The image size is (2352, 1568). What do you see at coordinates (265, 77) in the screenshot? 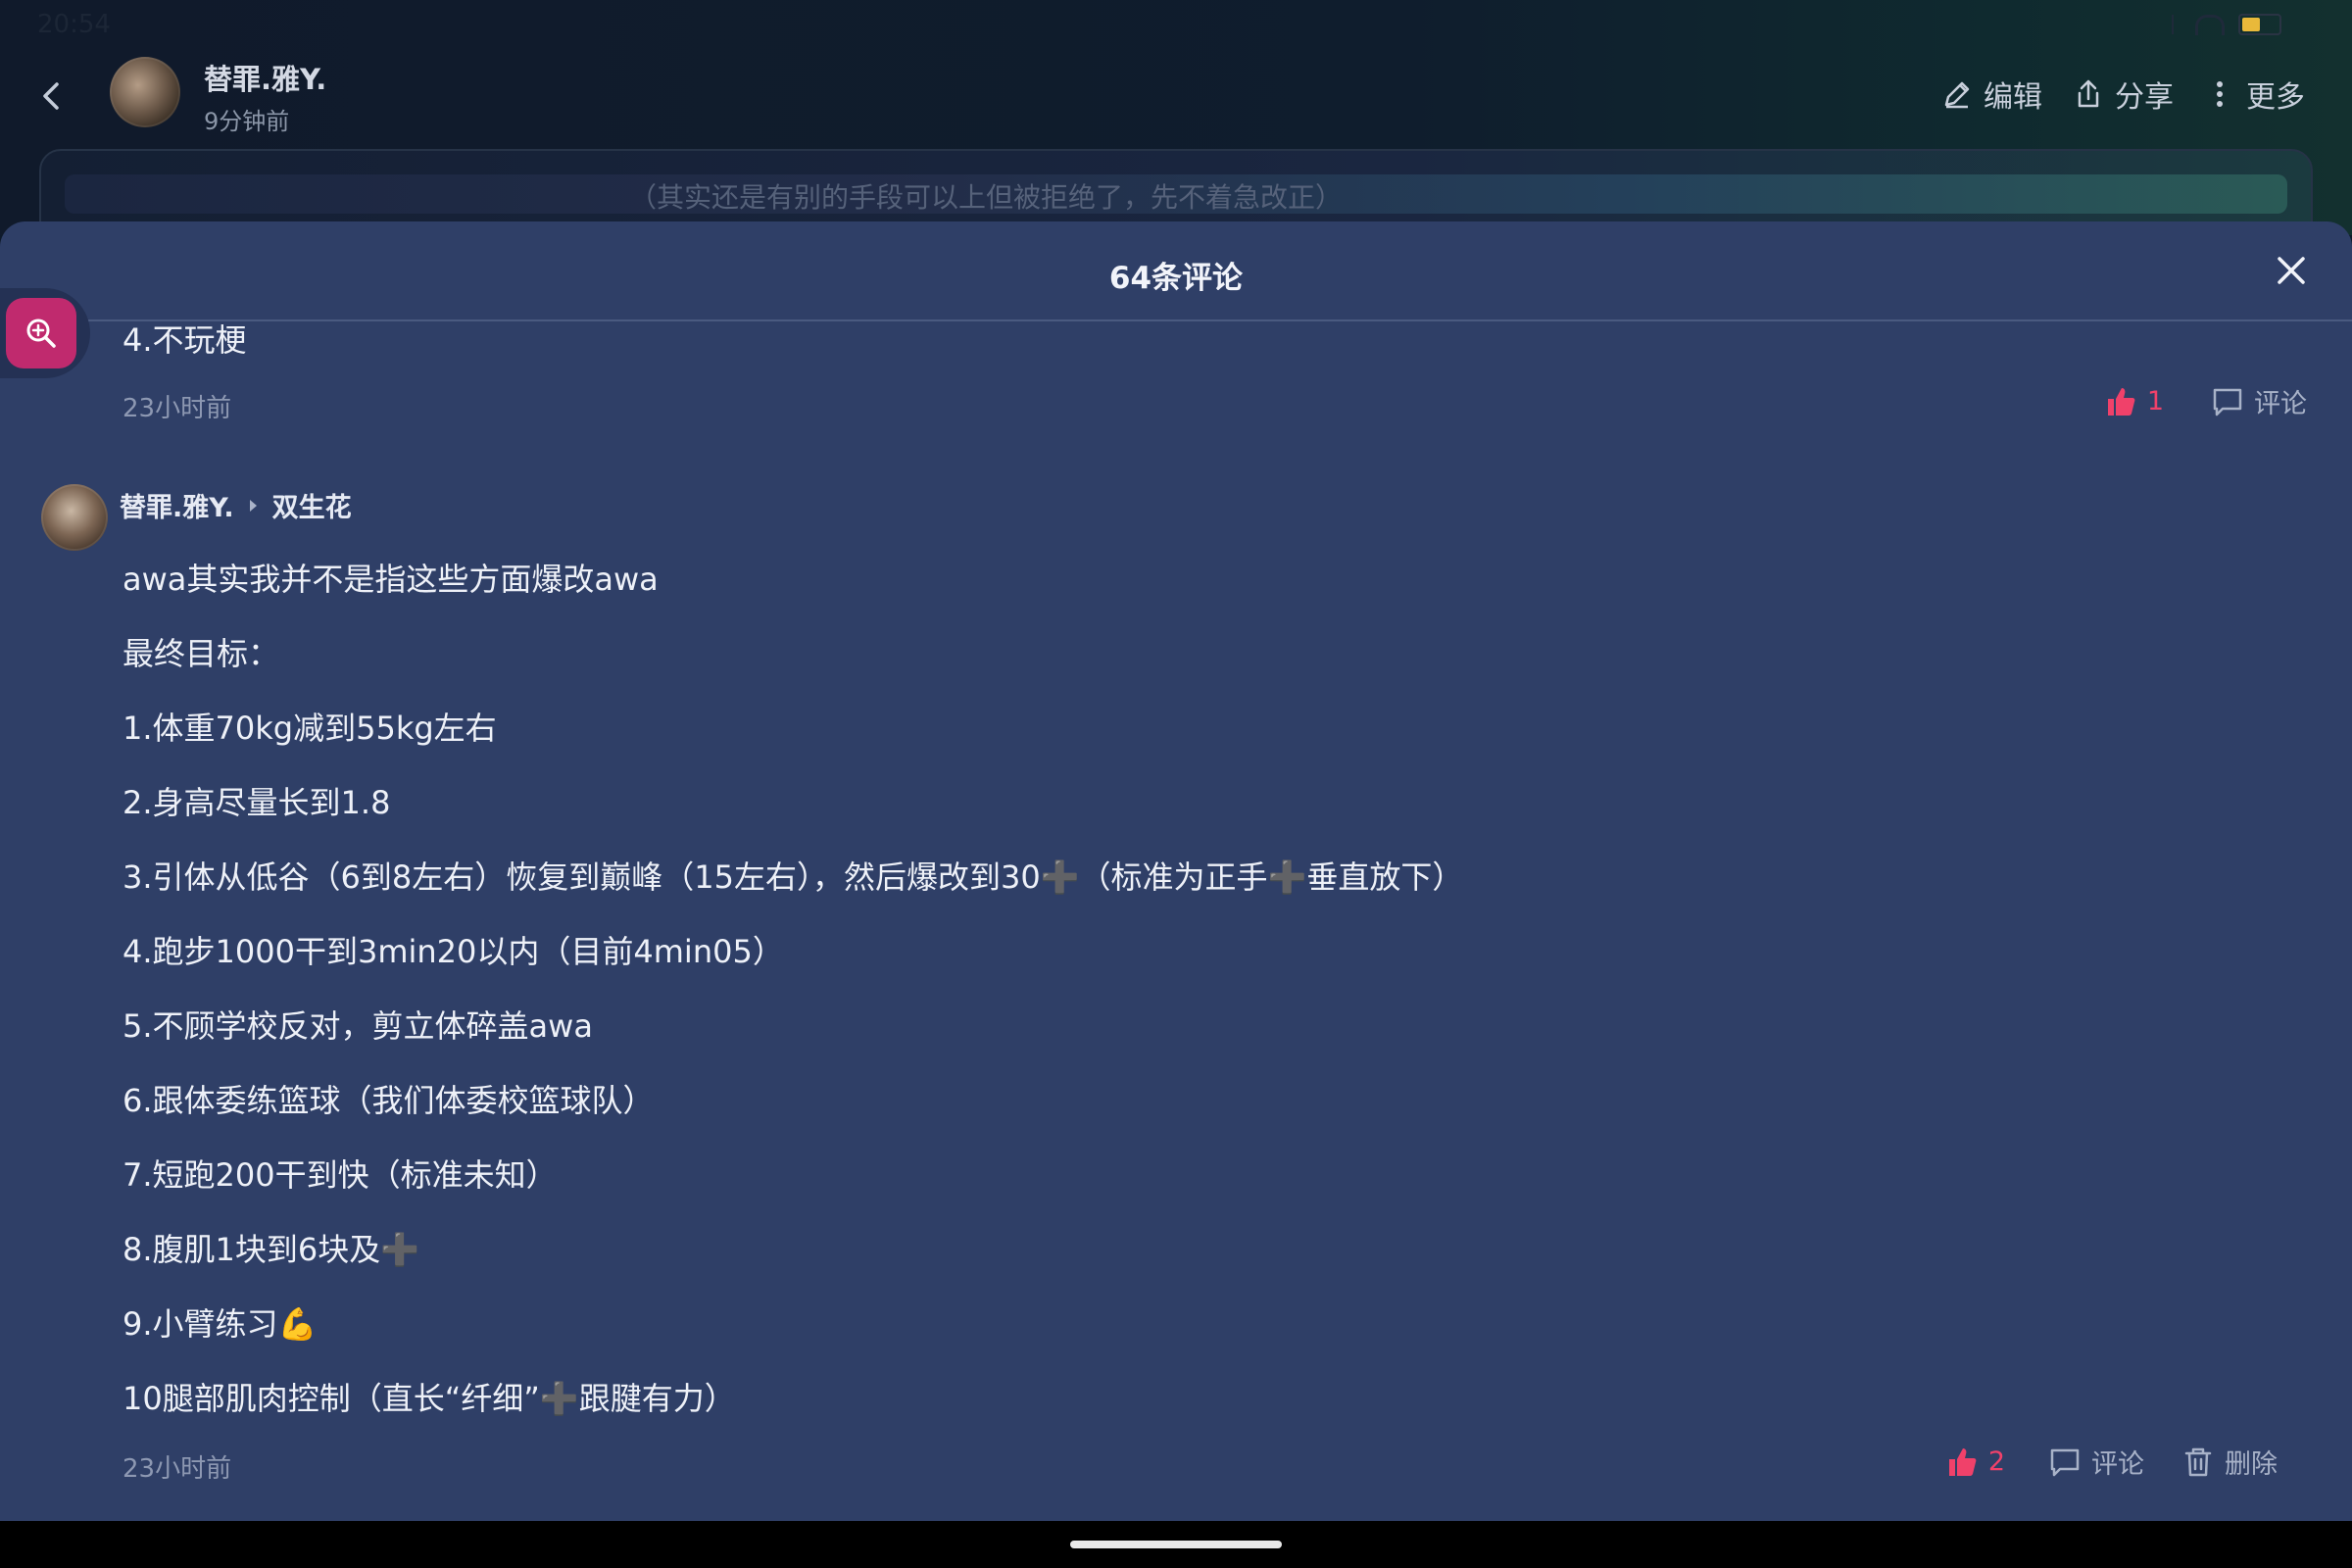
I see `author-name: 替罪.雅Y.` at bounding box center [265, 77].